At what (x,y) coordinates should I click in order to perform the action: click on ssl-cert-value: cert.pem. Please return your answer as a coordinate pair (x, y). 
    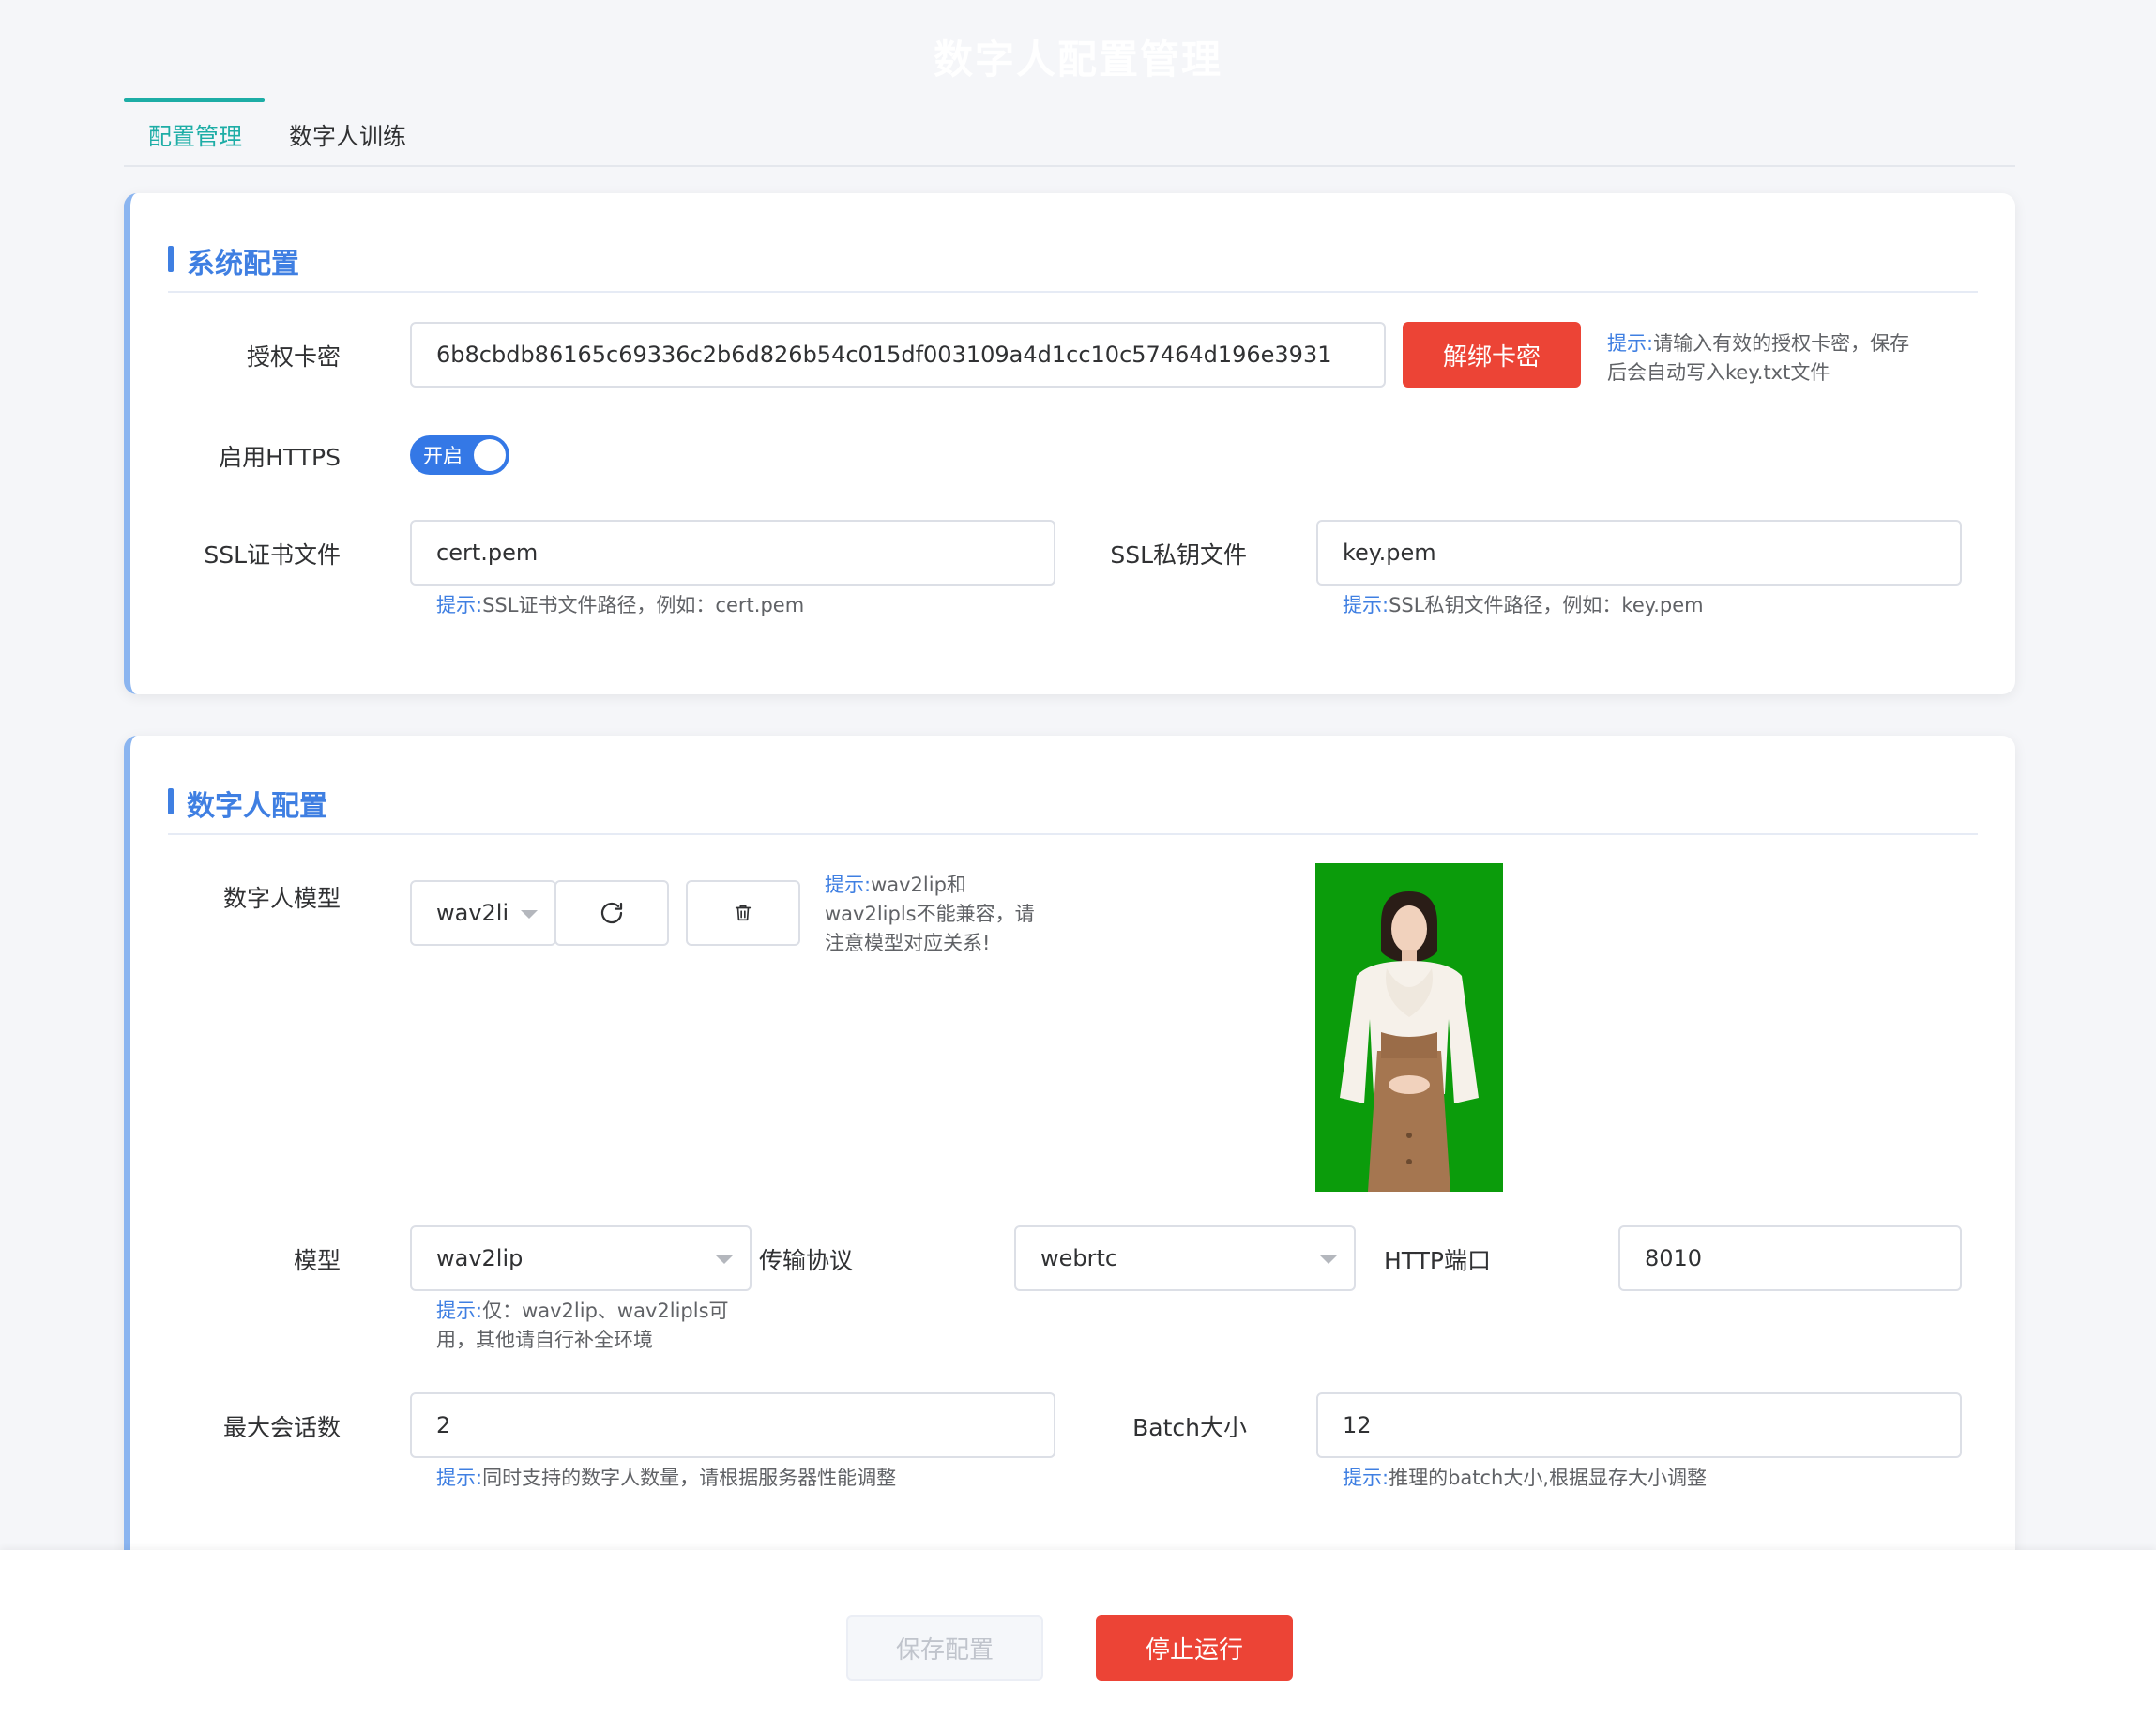
    Looking at the image, I should click on (487, 553).